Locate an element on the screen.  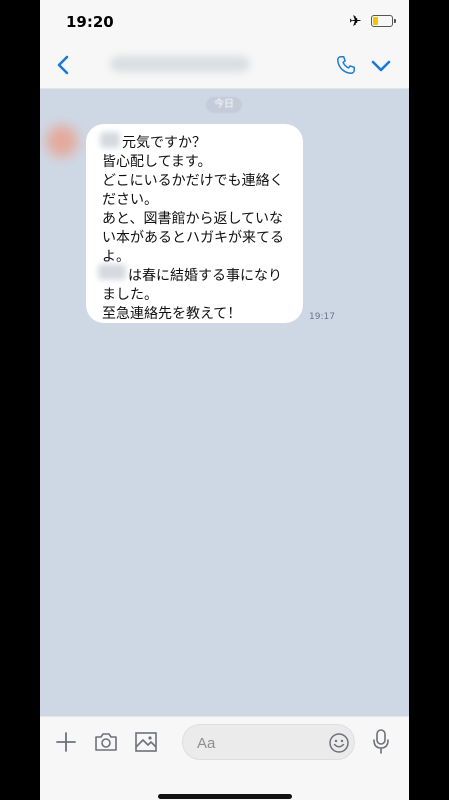
message-line: あと、図書館から返していな is located at coordinates (193, 219).